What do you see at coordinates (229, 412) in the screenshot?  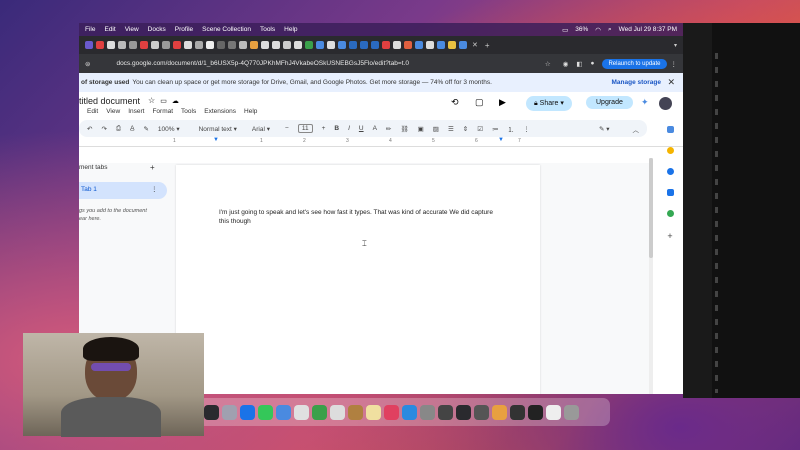 I see `launchpad-icon` at bounding box center [229, 412].